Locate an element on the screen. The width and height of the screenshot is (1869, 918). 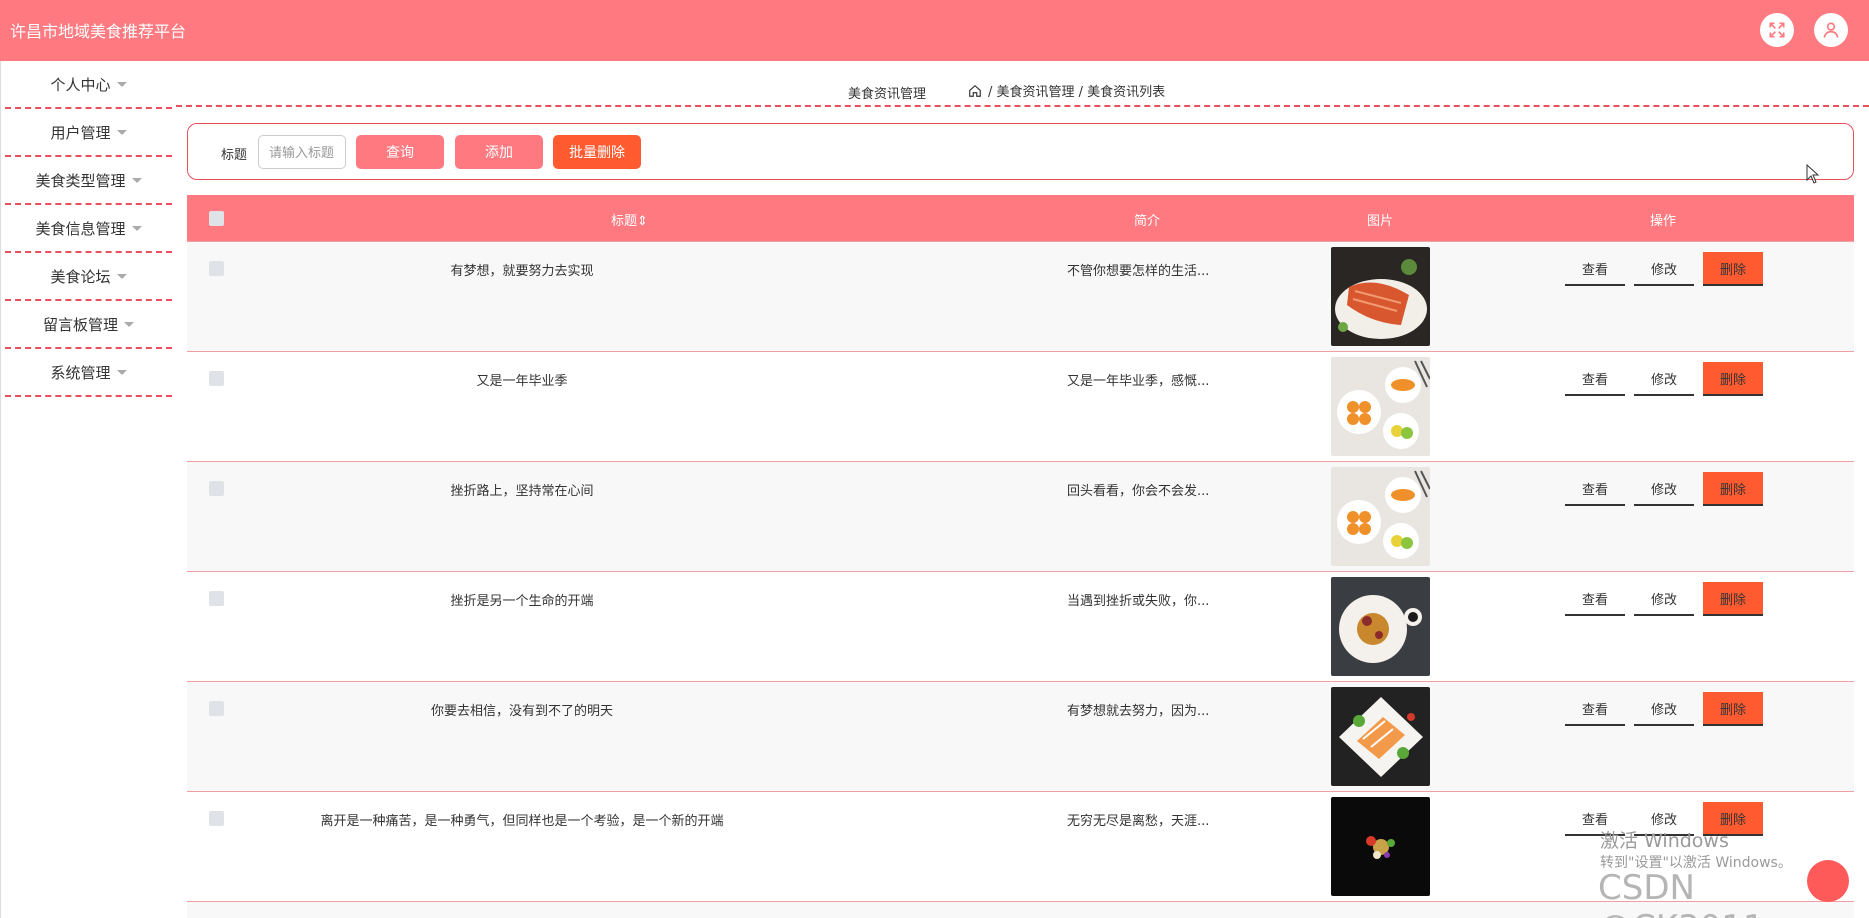
row-title: 挫折路上，坚持常在心间 is located at coordinates (522, 491).